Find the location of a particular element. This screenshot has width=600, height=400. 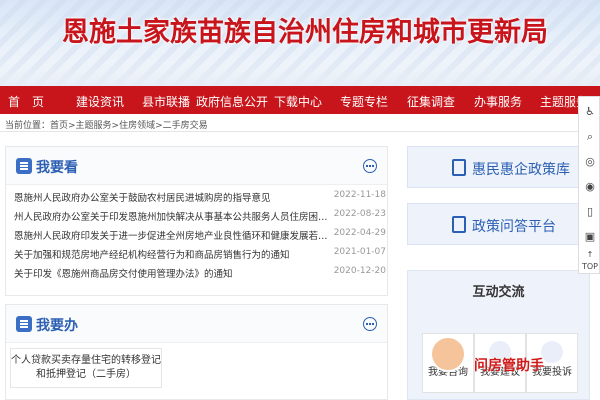

assistant-avatar-icon is located at coordinates (448, 354).